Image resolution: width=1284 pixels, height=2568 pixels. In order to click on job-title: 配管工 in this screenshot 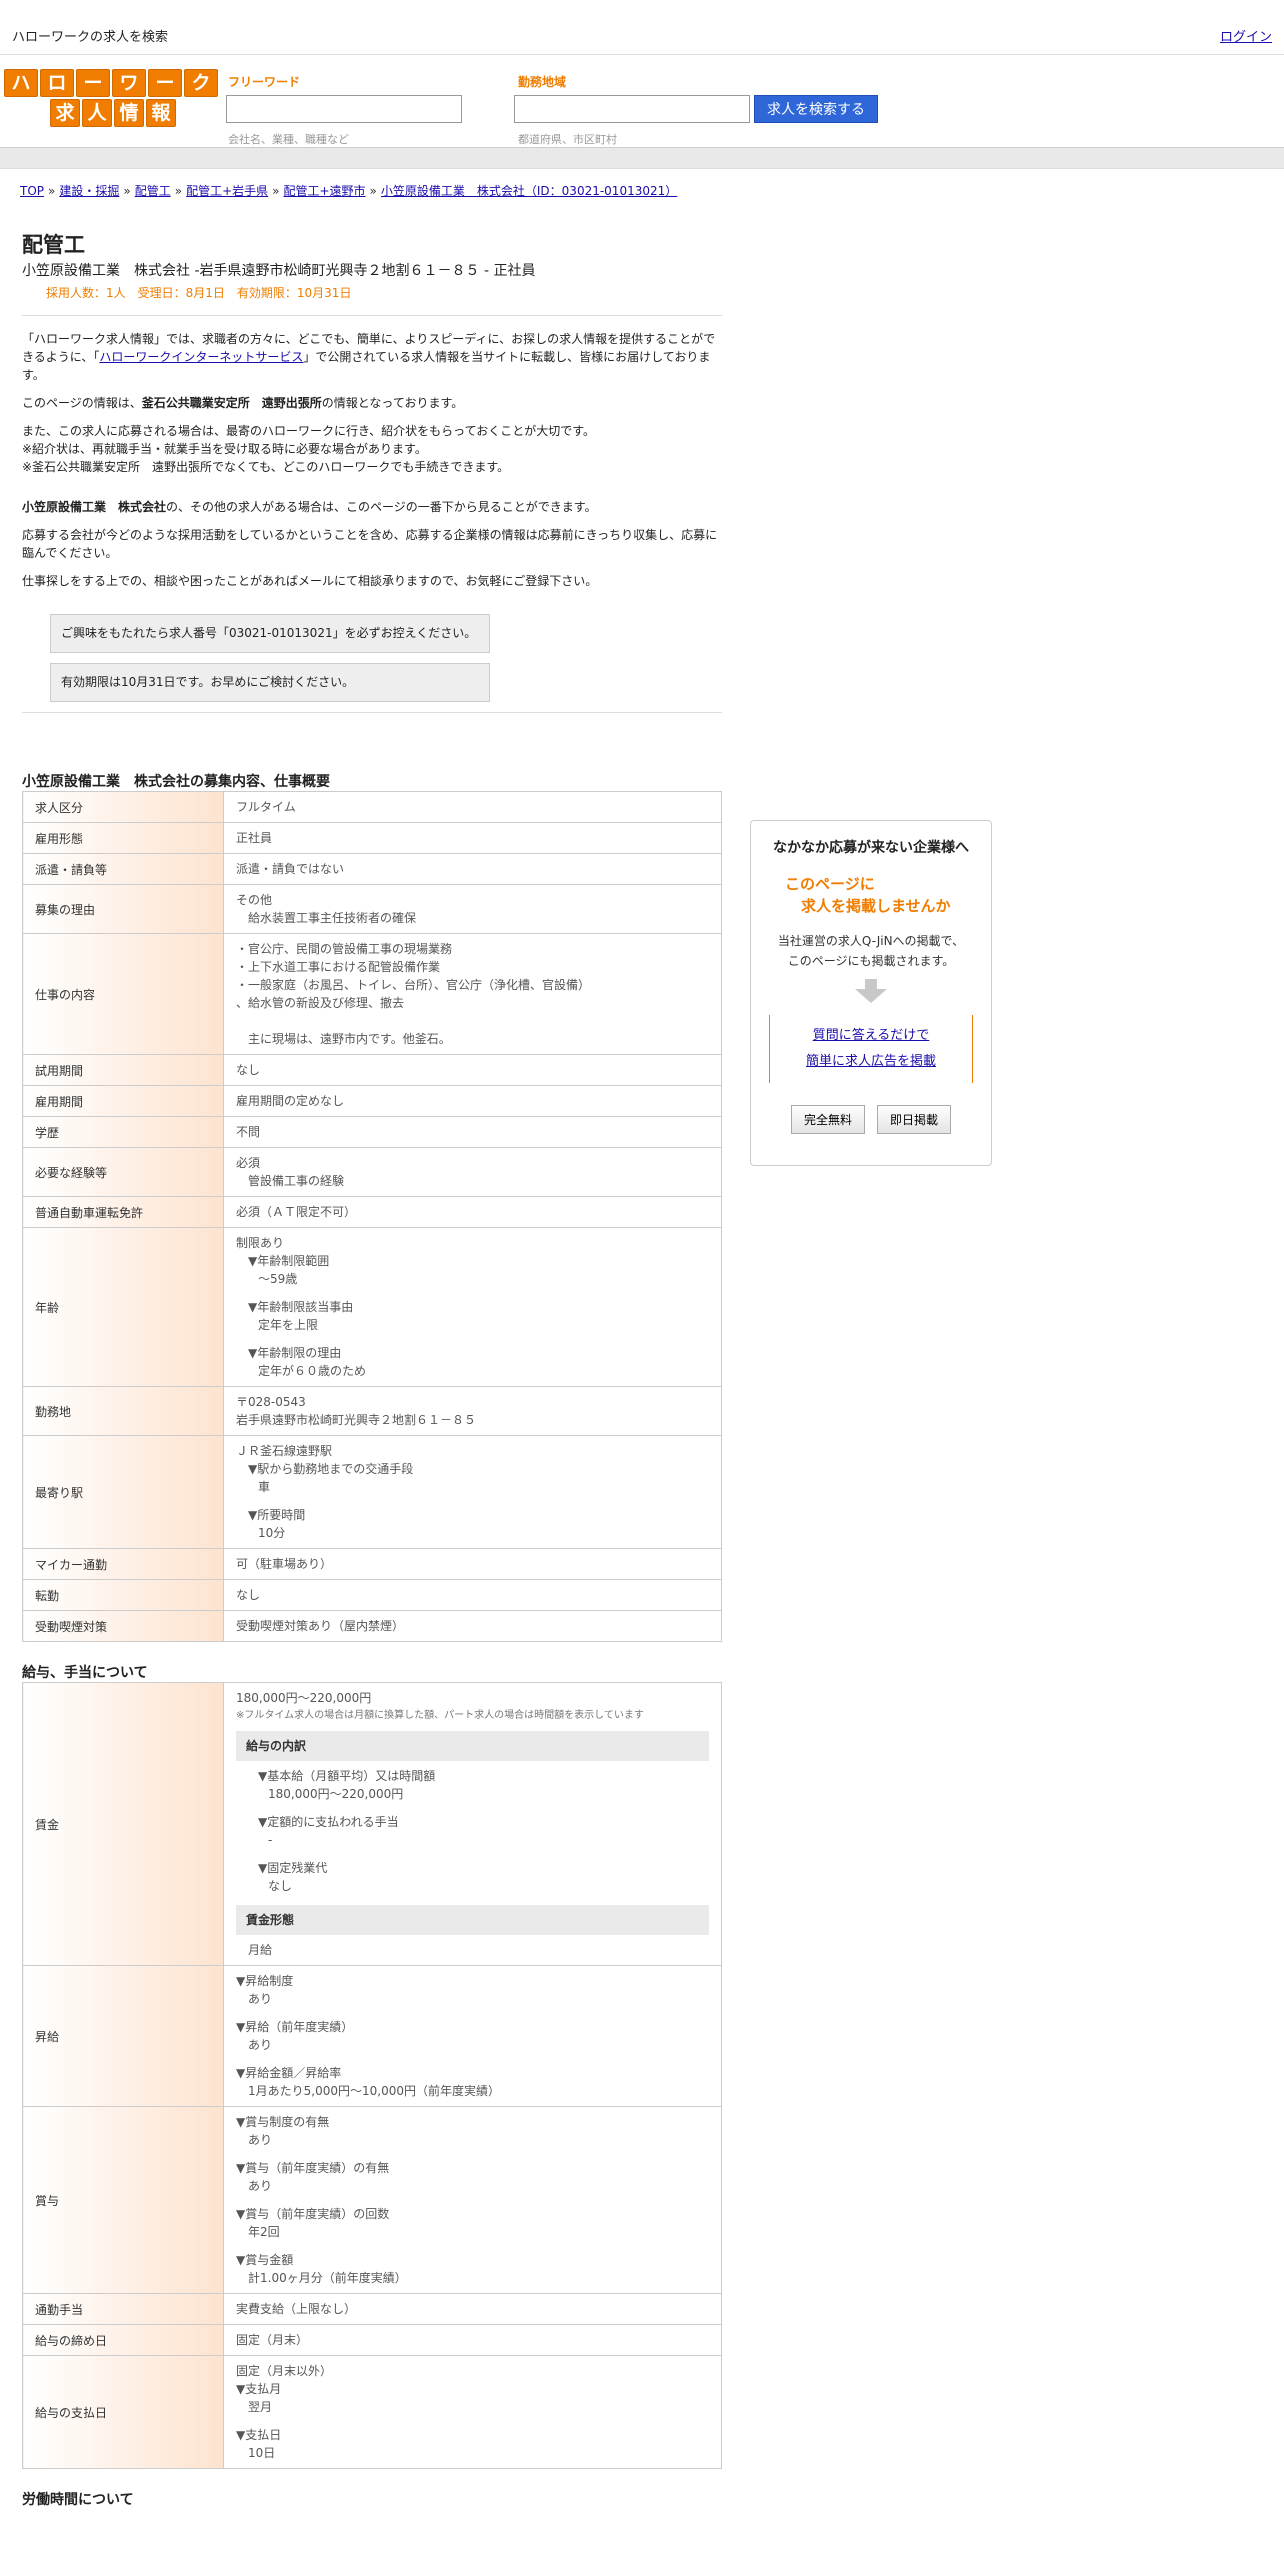, I will do `click(53, 245)`.